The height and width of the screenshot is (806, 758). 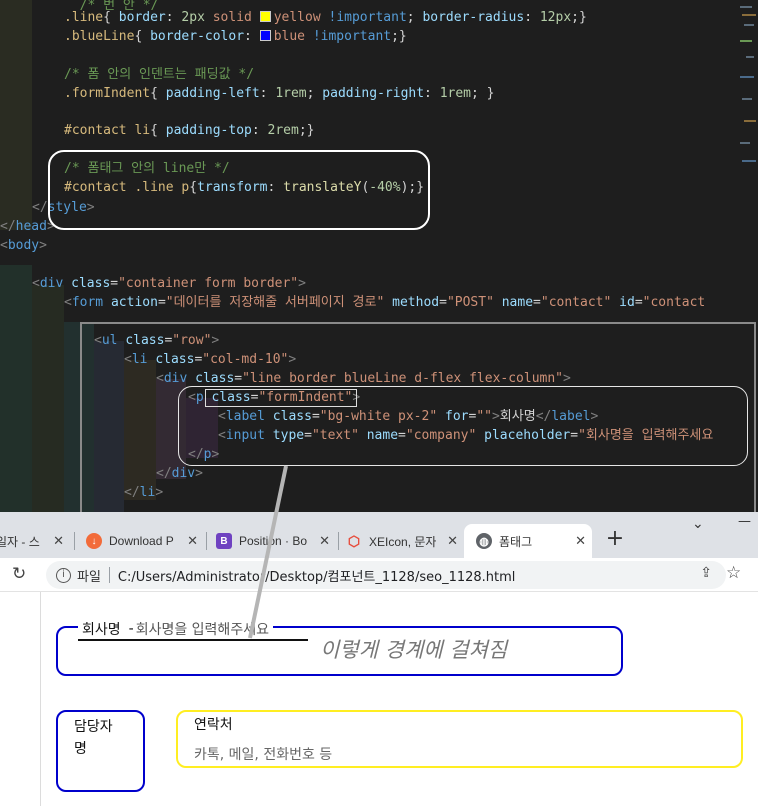 What do you see at coordinates (281, 398) in the screenshot?
I see `highlight-formindent-attr` at bounding box center [281, 398].